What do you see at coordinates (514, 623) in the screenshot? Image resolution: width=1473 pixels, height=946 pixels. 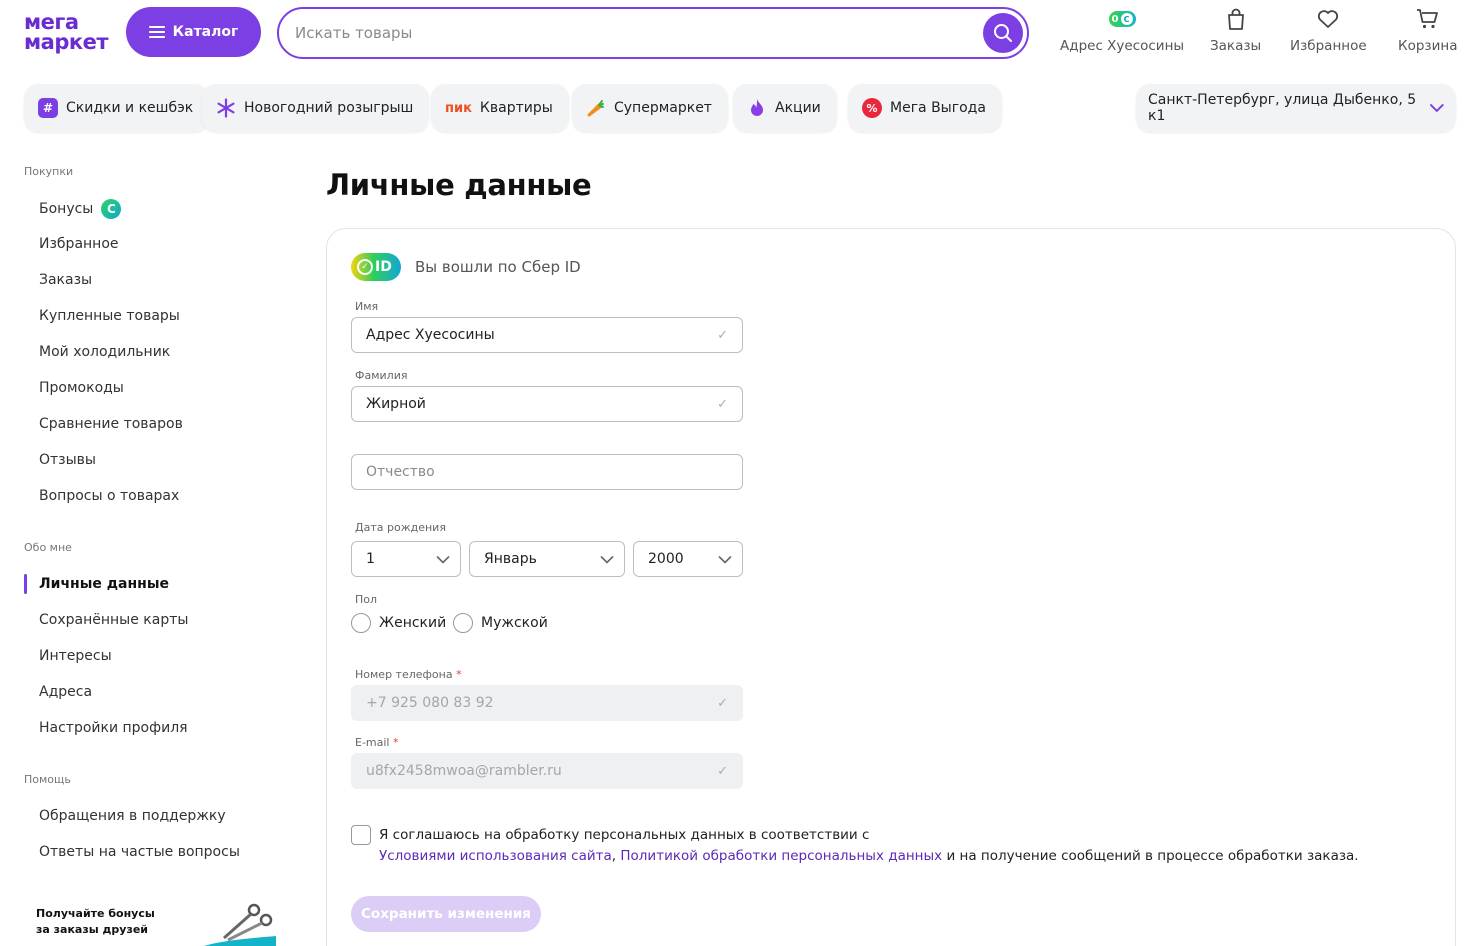 I see `gender-male-label: Мужской` at bounding box center [514, 623].